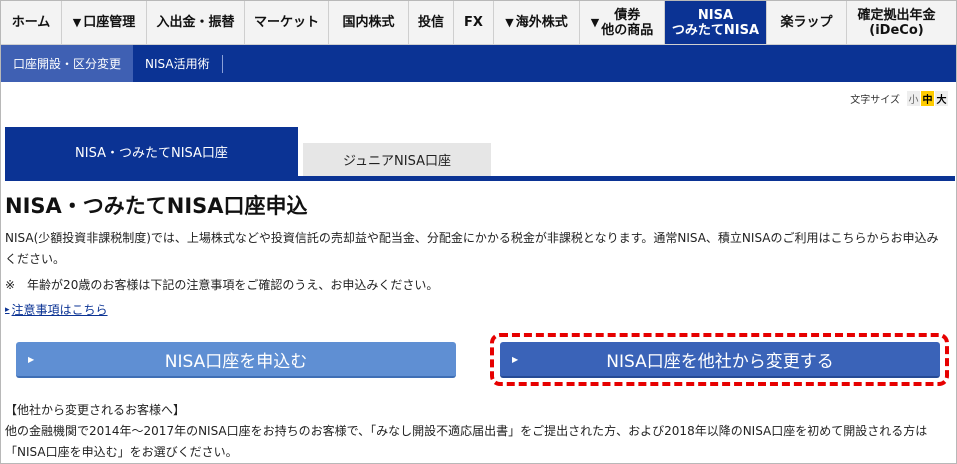 The width and height of the screenshot is (957, 464). What do you see at coordinates (104, 22) in the screenshot?
I see `nav-account: ▼ 口座管理` at bounding box center [104, 22].